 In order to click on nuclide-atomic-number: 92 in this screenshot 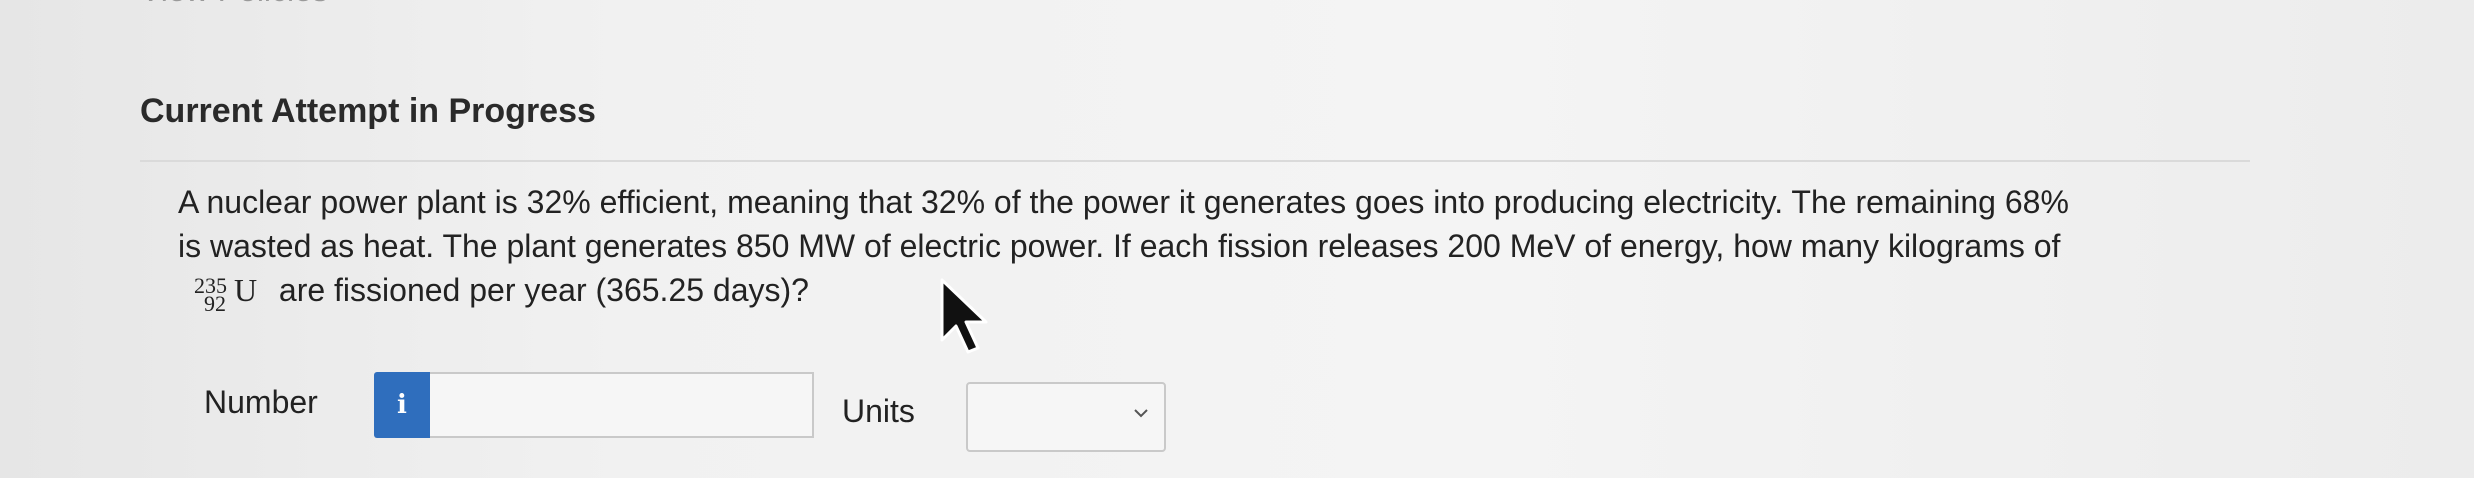, I will do `click(215, 303)`.